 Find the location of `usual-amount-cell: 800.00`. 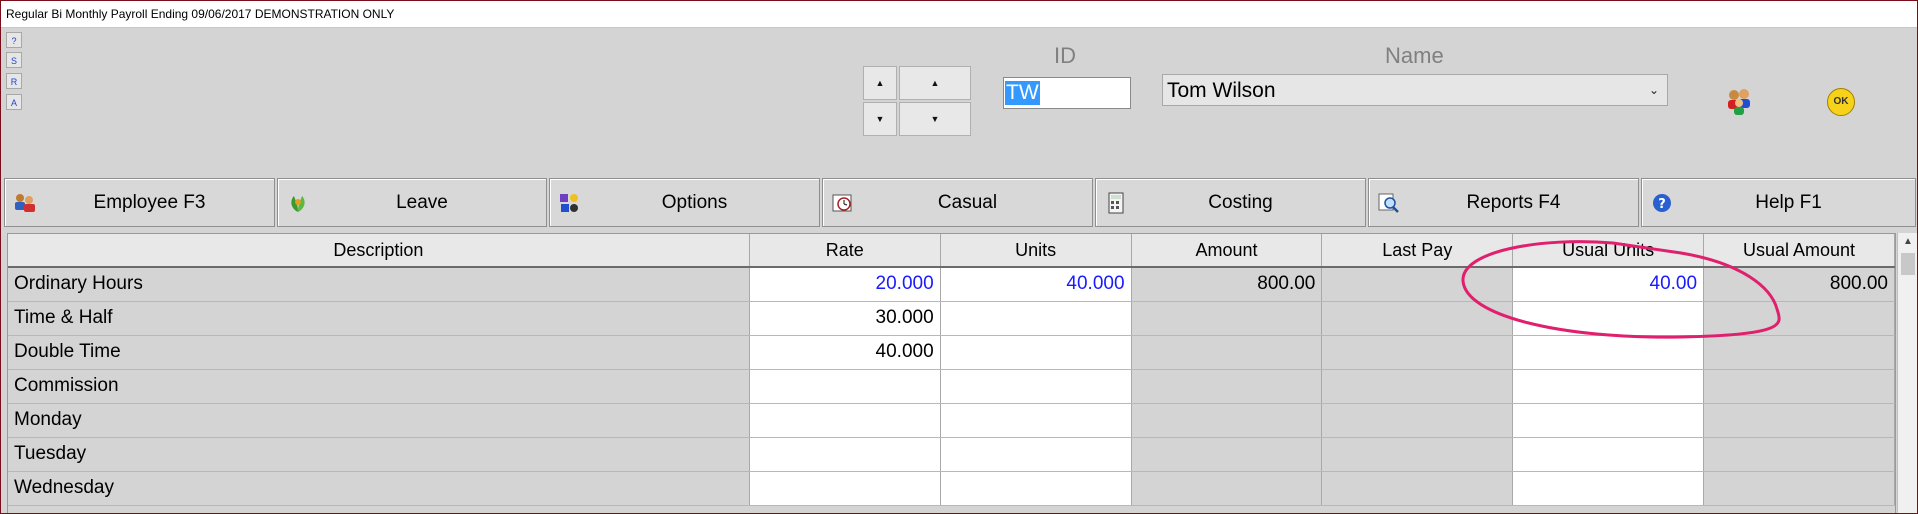

usual-amount-cell: 800.00 is located at coordinates (1799, 284).